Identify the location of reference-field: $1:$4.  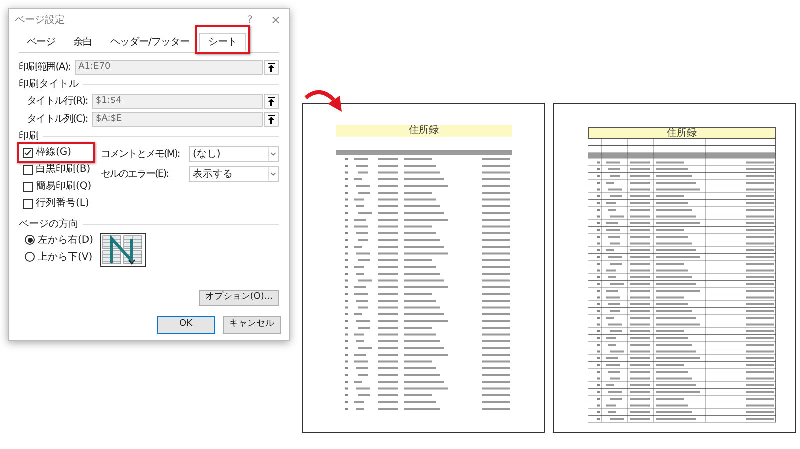
(177, 101).